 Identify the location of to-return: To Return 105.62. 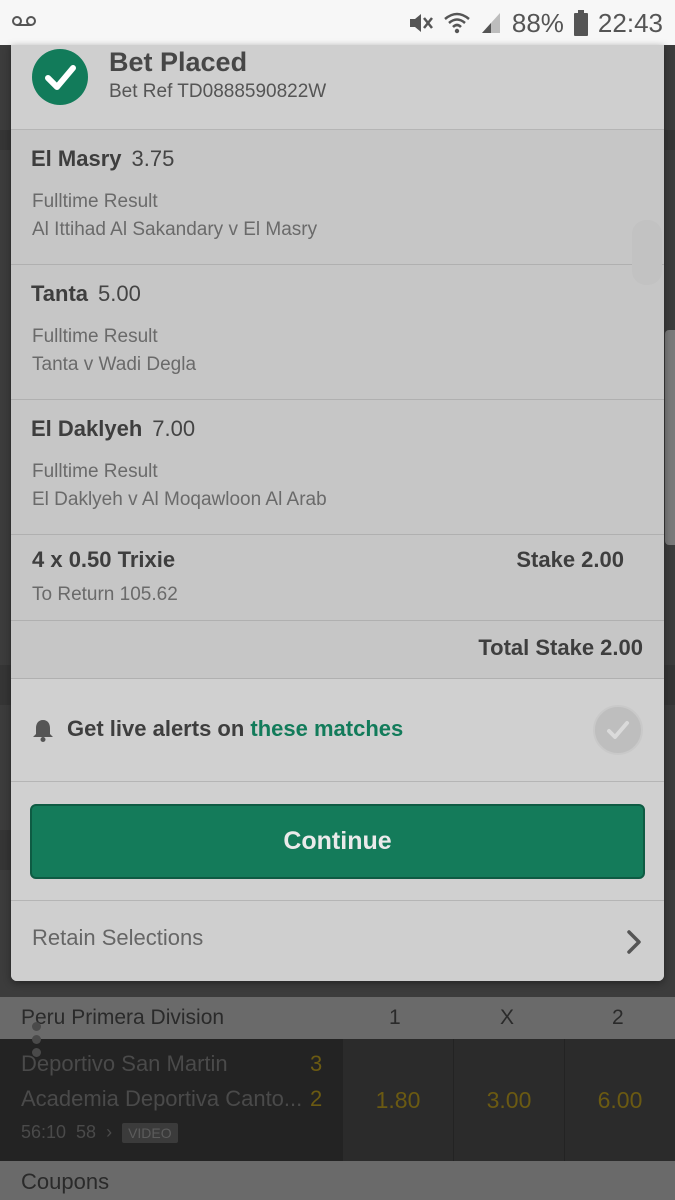
(105, 594).